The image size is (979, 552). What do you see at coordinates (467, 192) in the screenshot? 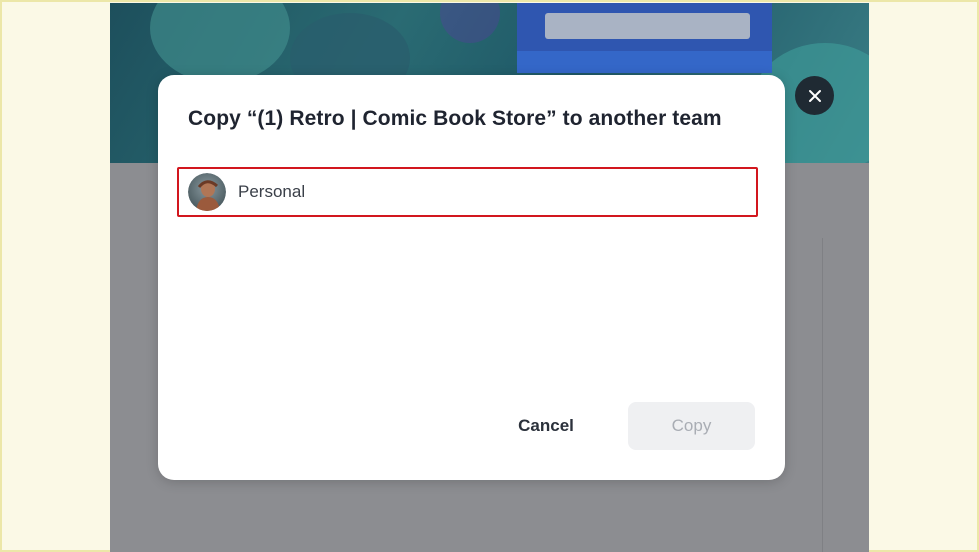
I see `team-option-personal: Personal` at bounding box center [467, 192].